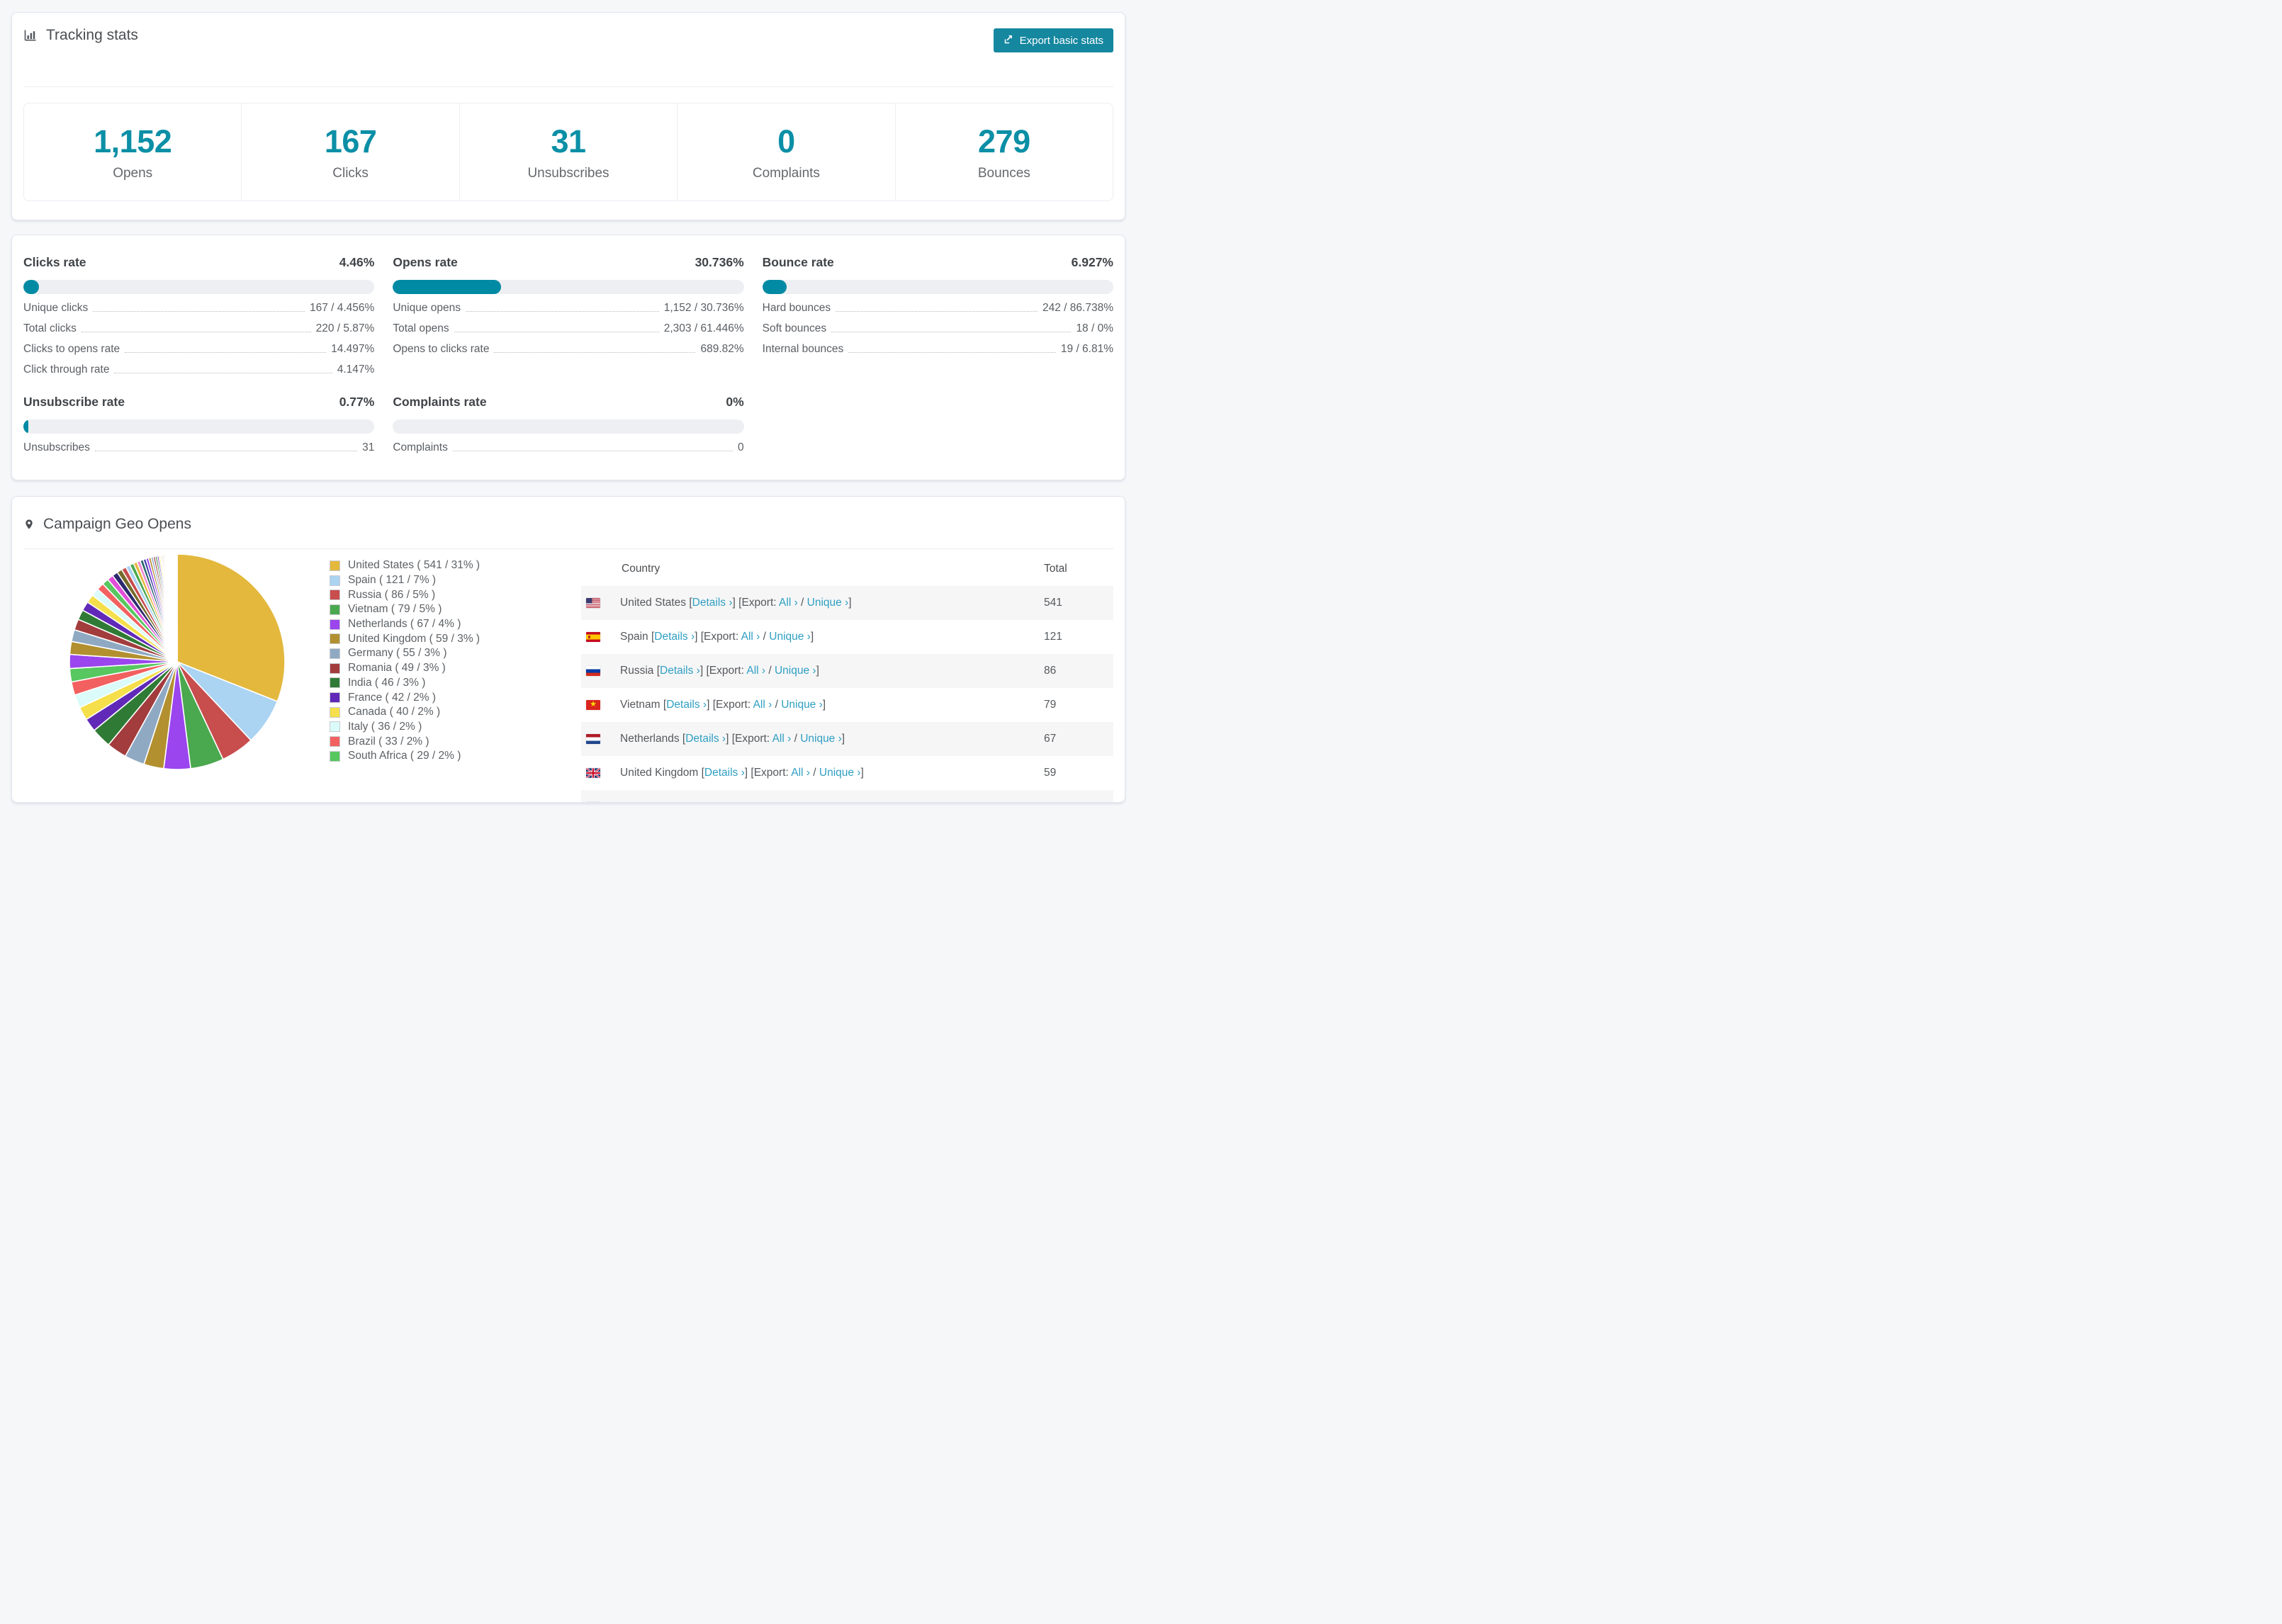 This screenshot has height=1624, width=2282. Describe the element at coordinates (1050, 671) in the screenshot. I see `geo-table-total-cell: 86` at that location.